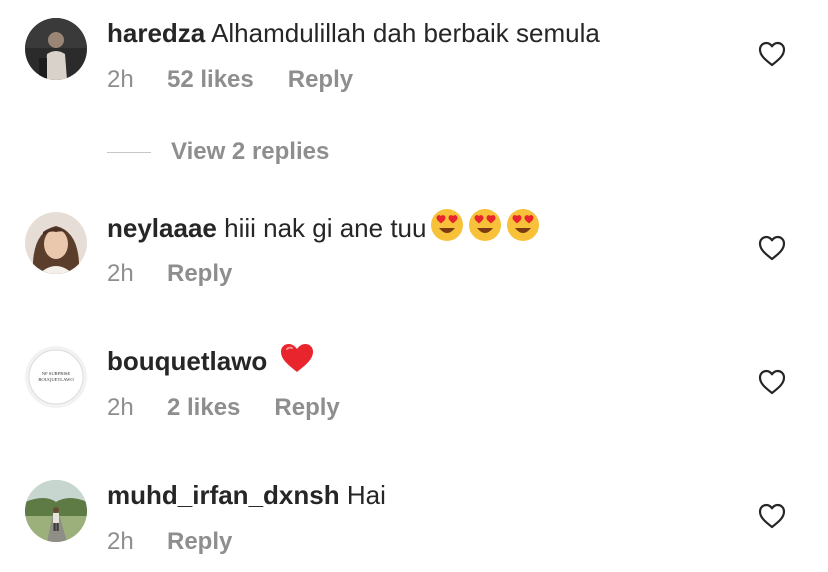 The height and width of the screenshot is (572, 828). What do you see at coordinates (129, 152) in the screenshot?
I see `replies-divider` at bounding box center [129, 152].